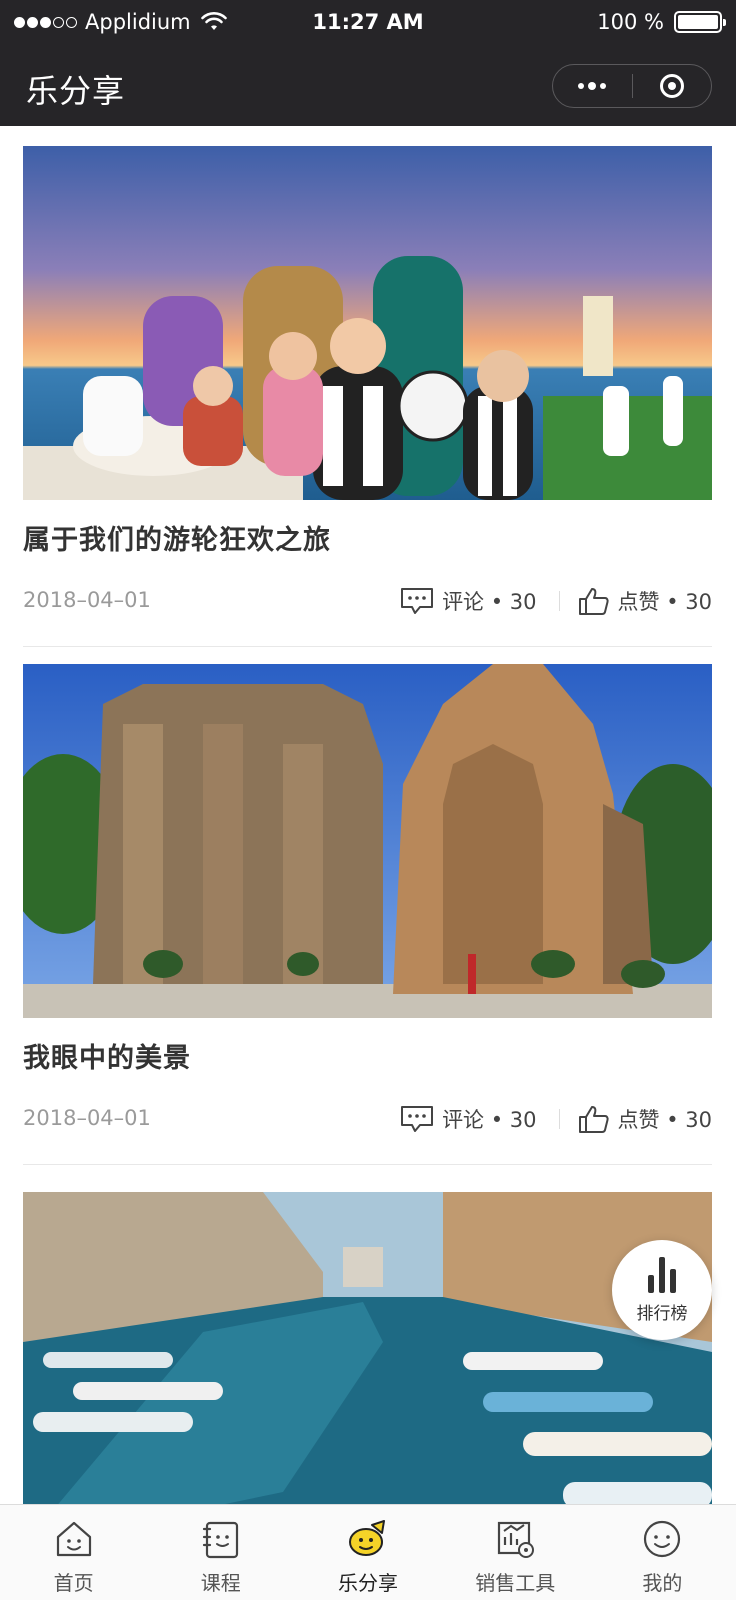  Describe the element at coordinates (76, 91) in the screenshot. I see `page-title: 乐分享` at that location.